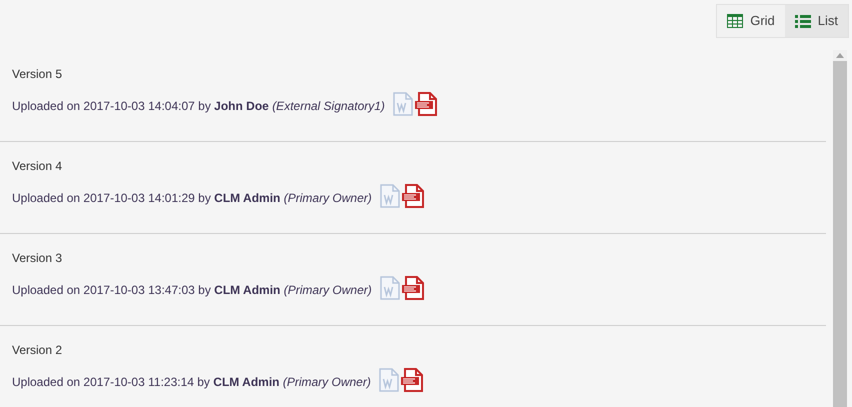  Describe the element at coordinates (38, 350) in the screenshot. I see `version-title: Version 2` at that location.